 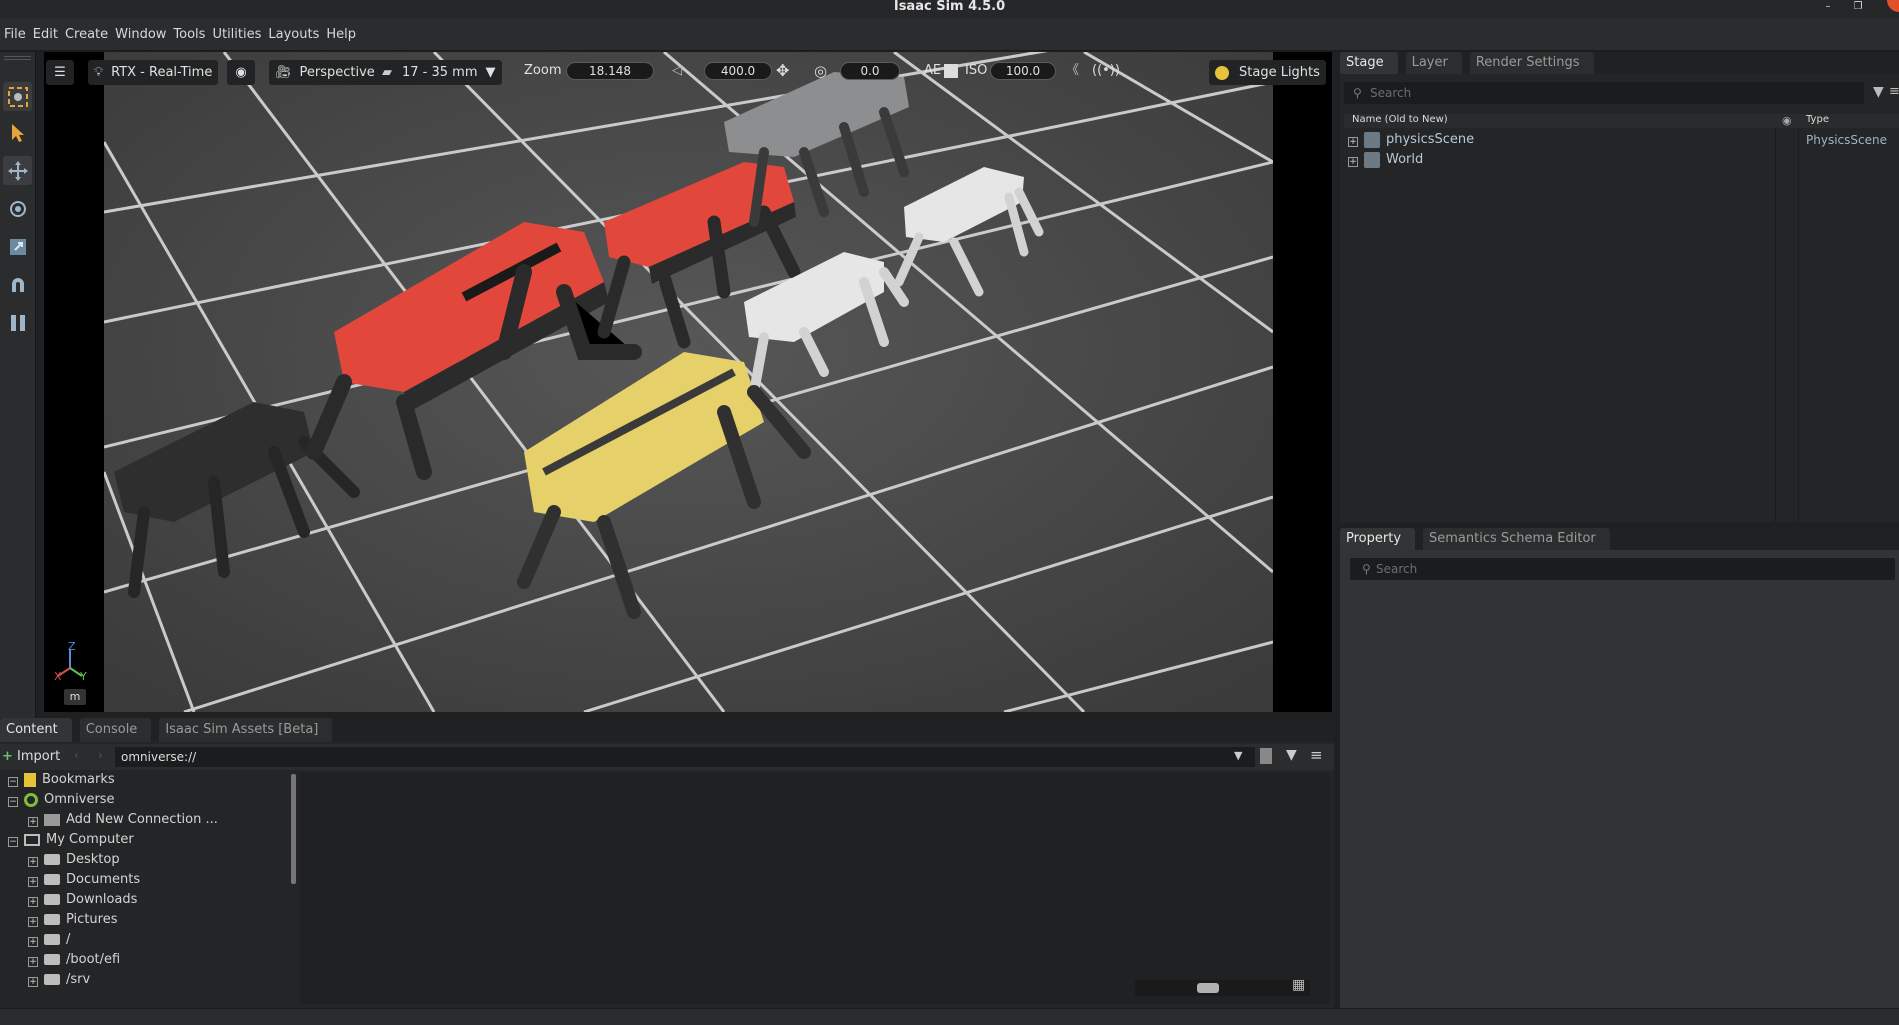 I want to click on sun-icon, so click(x=1222, y=72).